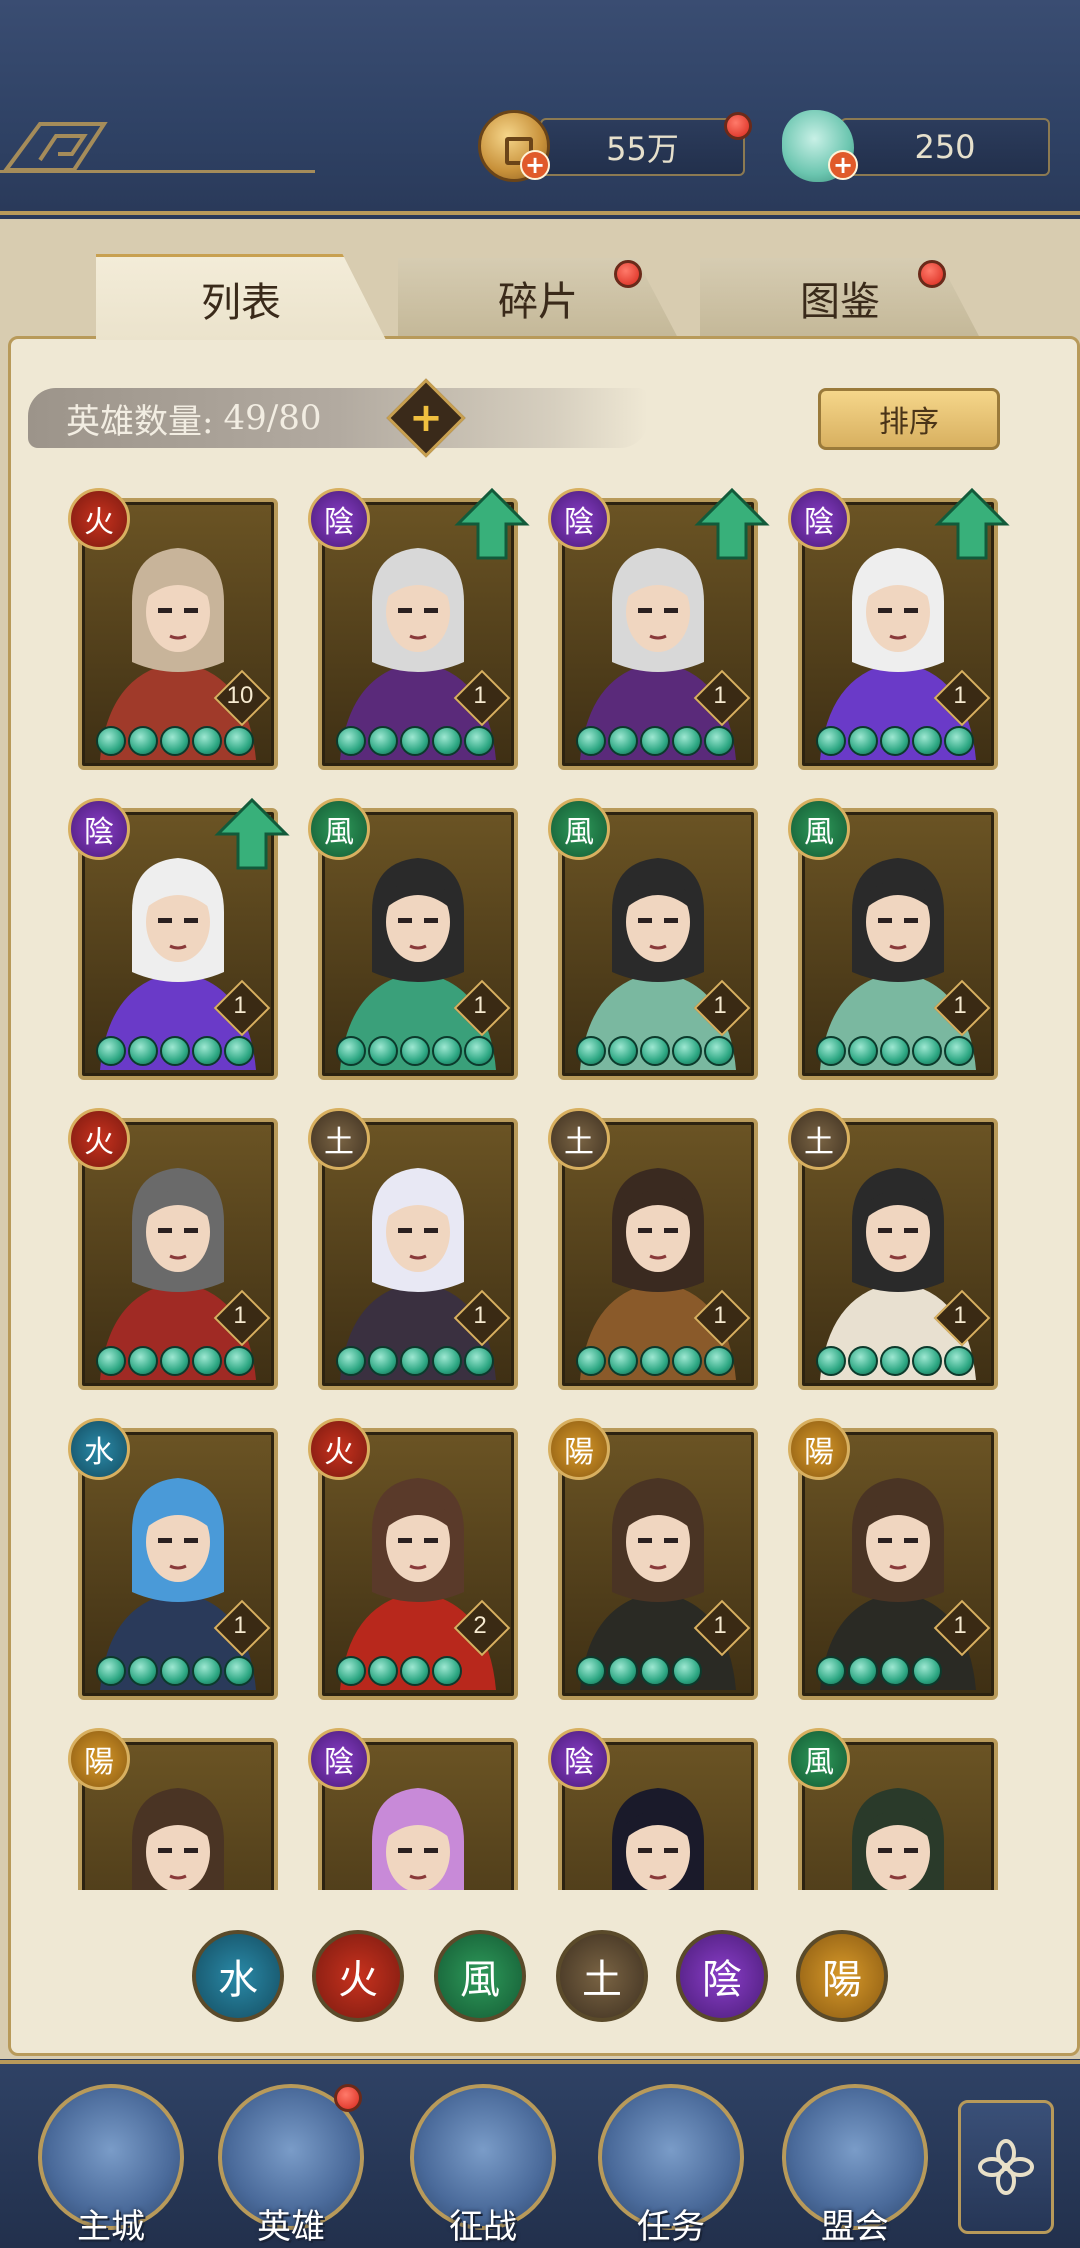 This screenshot has height=2248, width=1080. What do you see at coordinates (722, 1976) in the screenshot?
I see `filter-yin-button: 陰` at bounding box center [722, 1976].